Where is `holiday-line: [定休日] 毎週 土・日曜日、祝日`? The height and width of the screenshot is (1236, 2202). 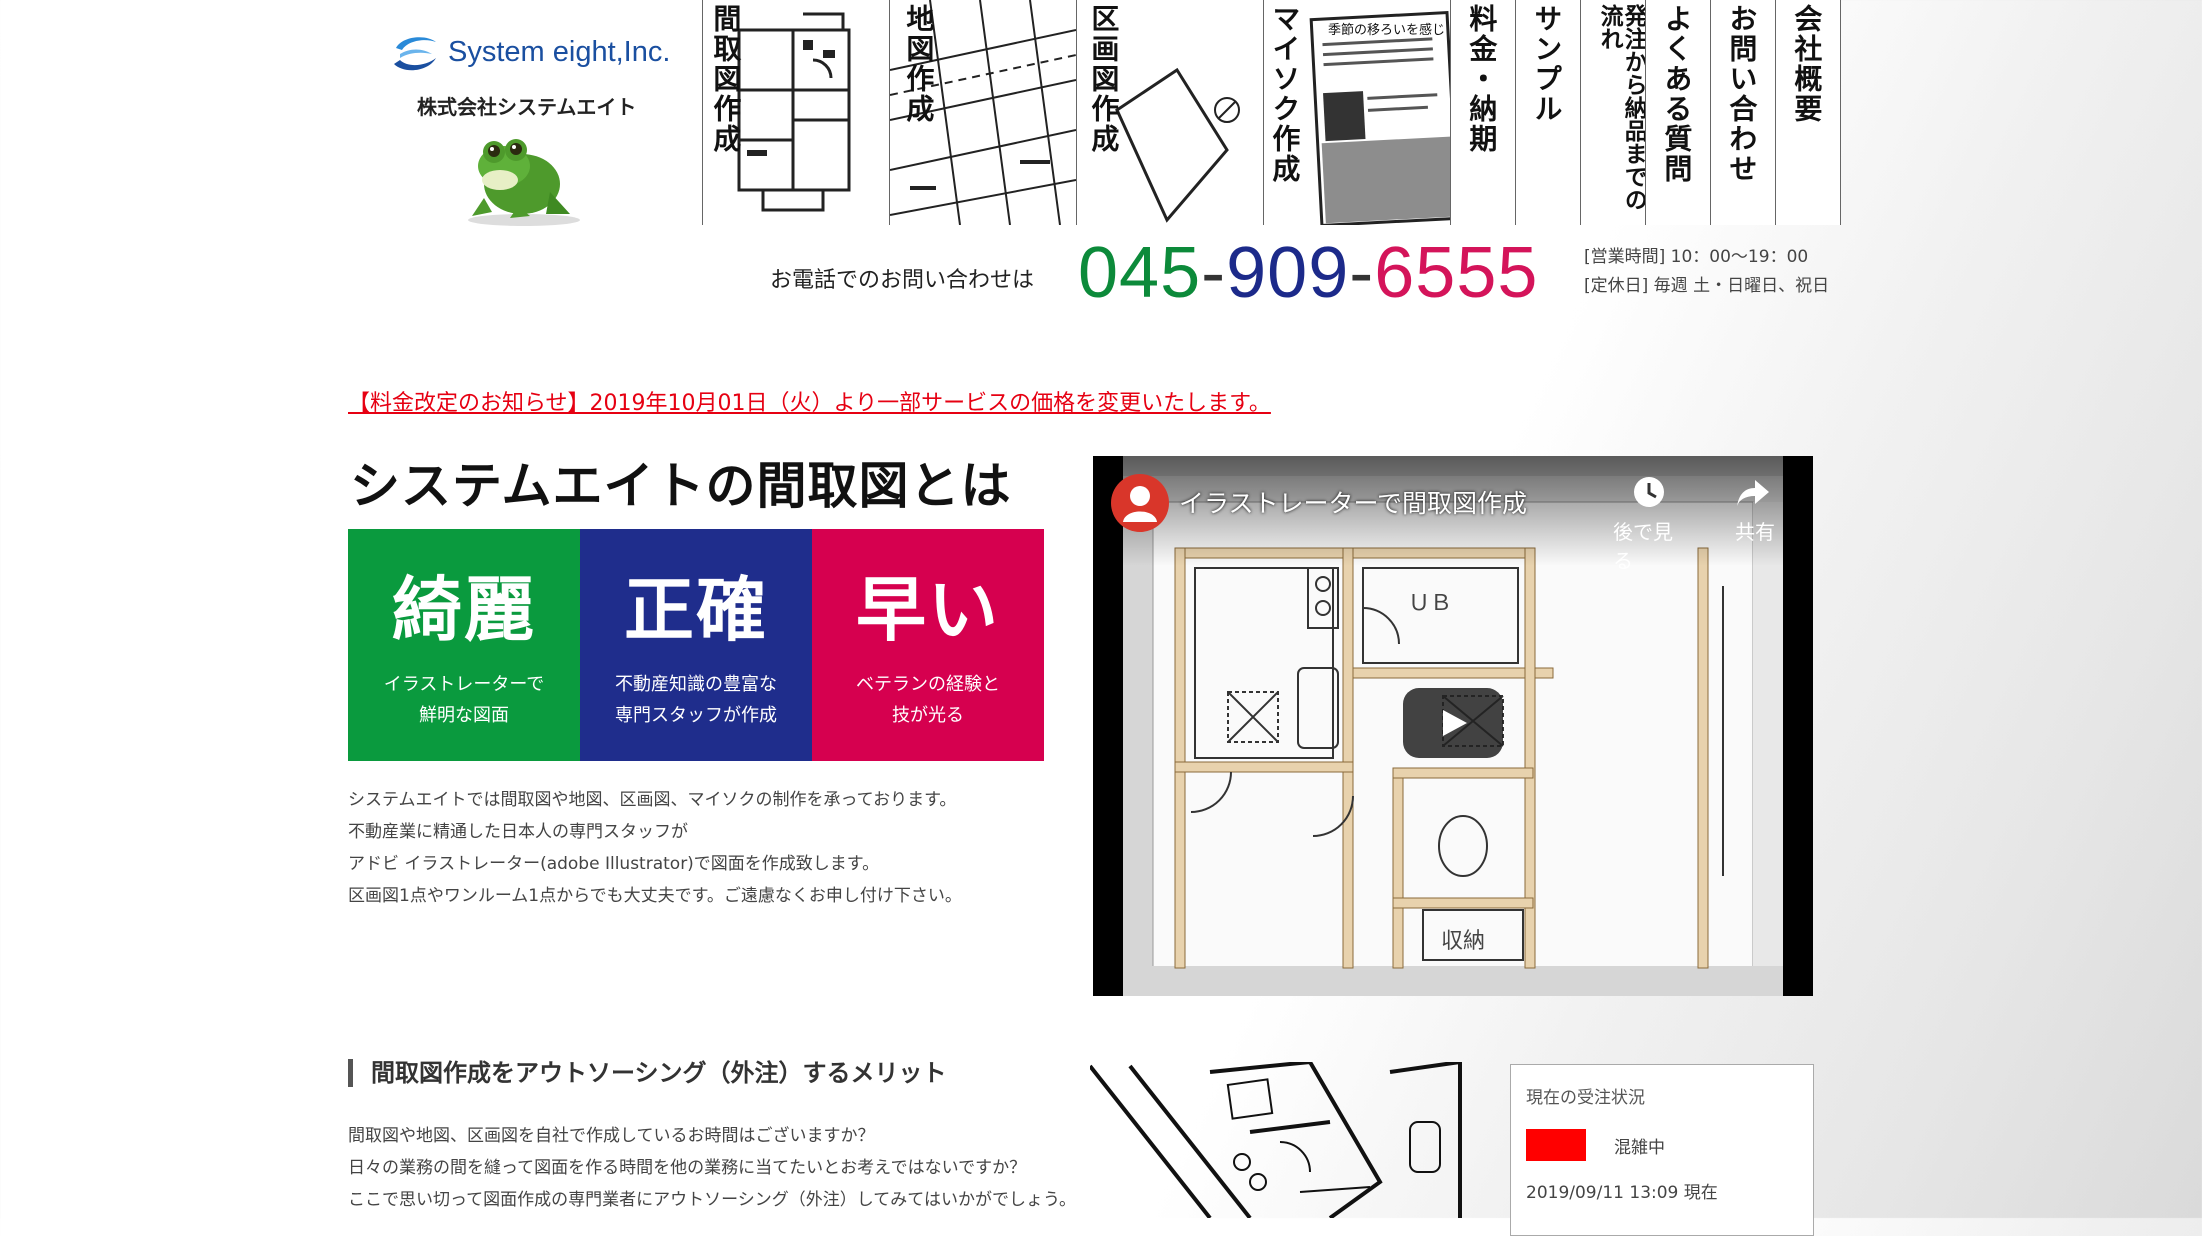
holiday-line: [定休日] 毎週 土・日曜日、祝日 is located at coordinates (1707, 286).